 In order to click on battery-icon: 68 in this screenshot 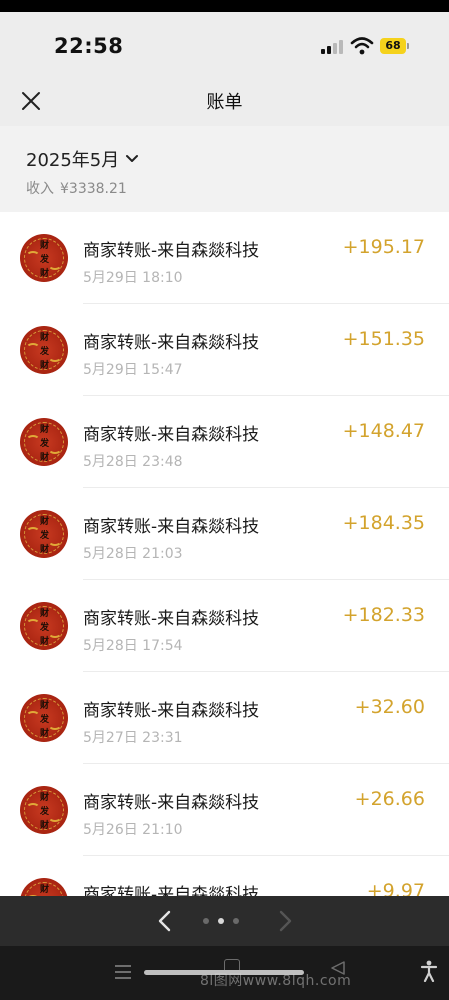, I will do `click(395, 46)`.